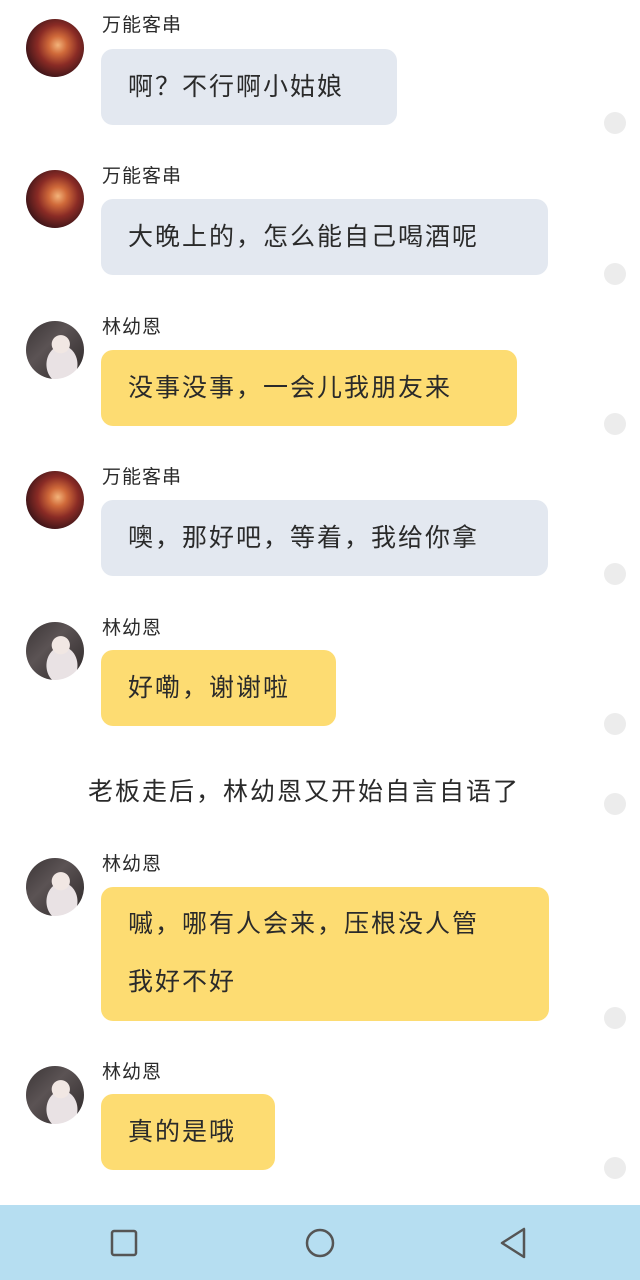  Describe the element at coordinates (325, 954) in the screenshot. I see `message-bubble: 嘁，哪有人会来，压根没人管 我好不好` at that location.